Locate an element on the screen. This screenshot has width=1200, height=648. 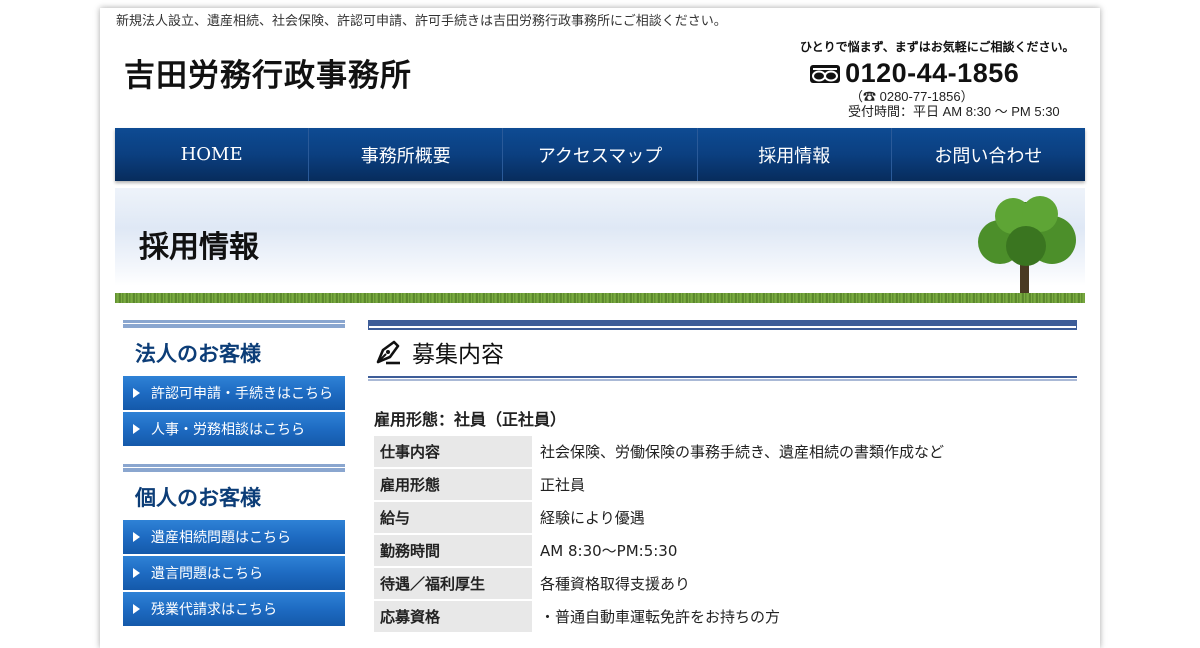
sidebar-item-inheritance: 遺産相続問題はこちら is located at coordinates (234, 537).